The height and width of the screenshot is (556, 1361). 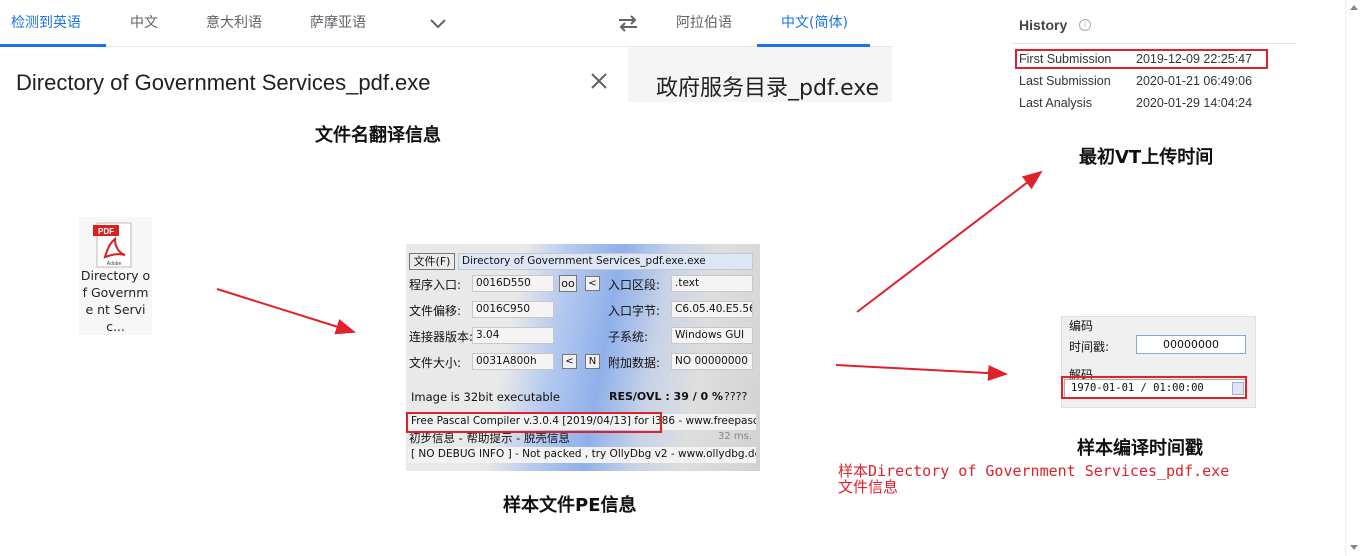 I want to click on timestamp-input: 00000000, so click(x=1191, y=344).